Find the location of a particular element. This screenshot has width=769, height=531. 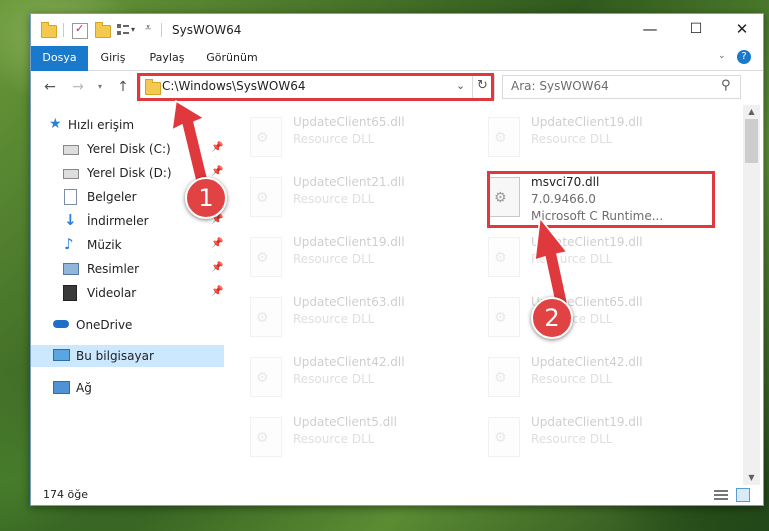

maximize-button: ☐ is located at coordinates (696, 29).